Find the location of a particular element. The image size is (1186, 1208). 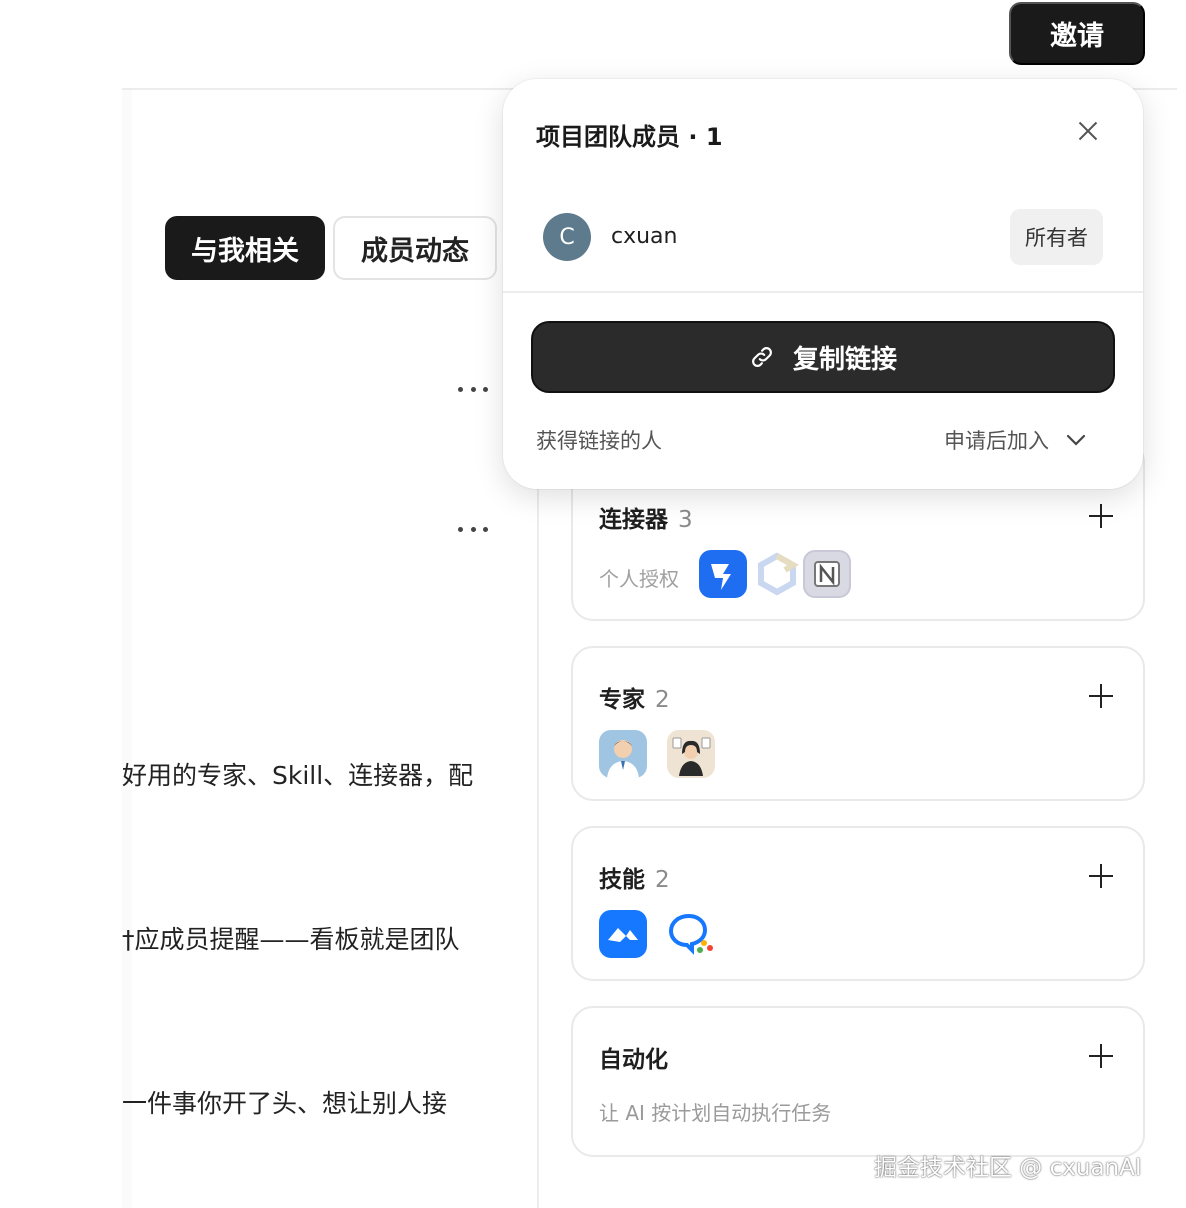

copy-link-label: 复制链接 is located at coordinates (844, 358).